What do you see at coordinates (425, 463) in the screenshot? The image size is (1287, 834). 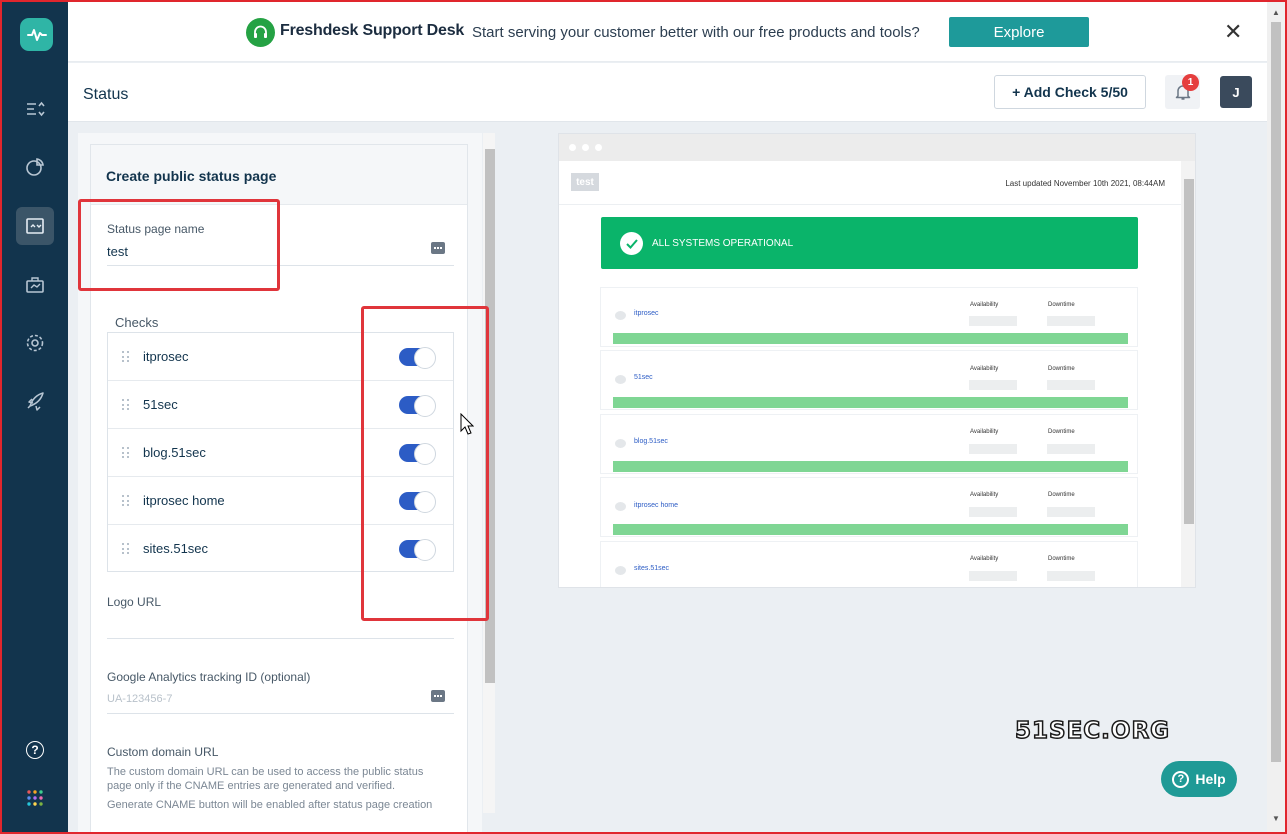 I see `highlight-box-toggles` at bounding box center [425, 463].